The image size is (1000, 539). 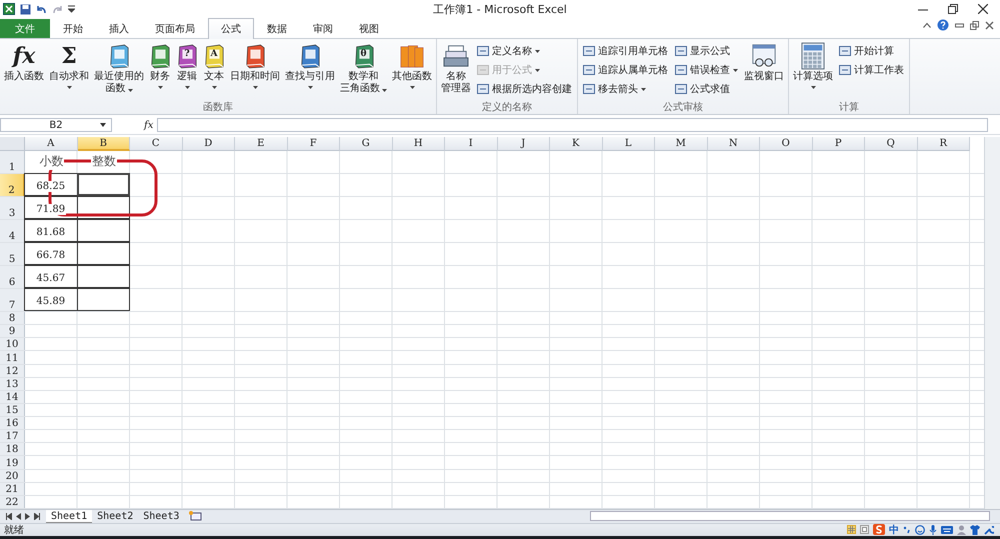 What do you see at coordinates (175, 28) in the screenshot?
I see `ribbon-tab: 页面布局` at bounding box center [175, 28].